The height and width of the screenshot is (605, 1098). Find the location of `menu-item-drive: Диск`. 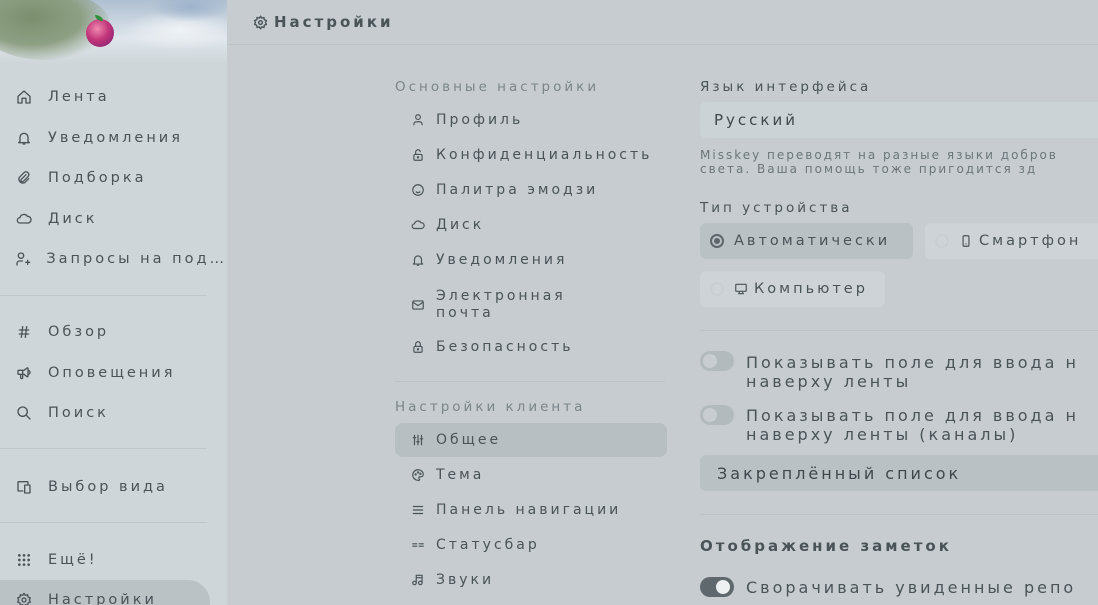

menu-item-drive: Диск is located at coordinates (531, 225).